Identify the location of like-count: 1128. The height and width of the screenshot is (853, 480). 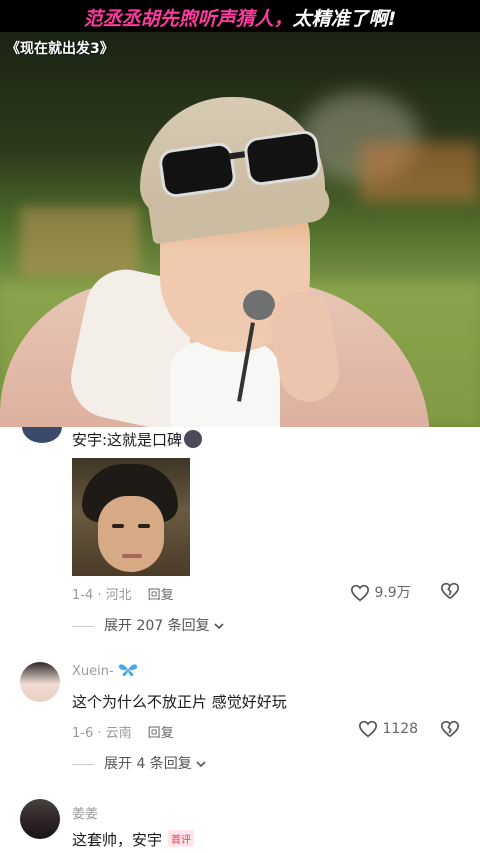
(400, 729).